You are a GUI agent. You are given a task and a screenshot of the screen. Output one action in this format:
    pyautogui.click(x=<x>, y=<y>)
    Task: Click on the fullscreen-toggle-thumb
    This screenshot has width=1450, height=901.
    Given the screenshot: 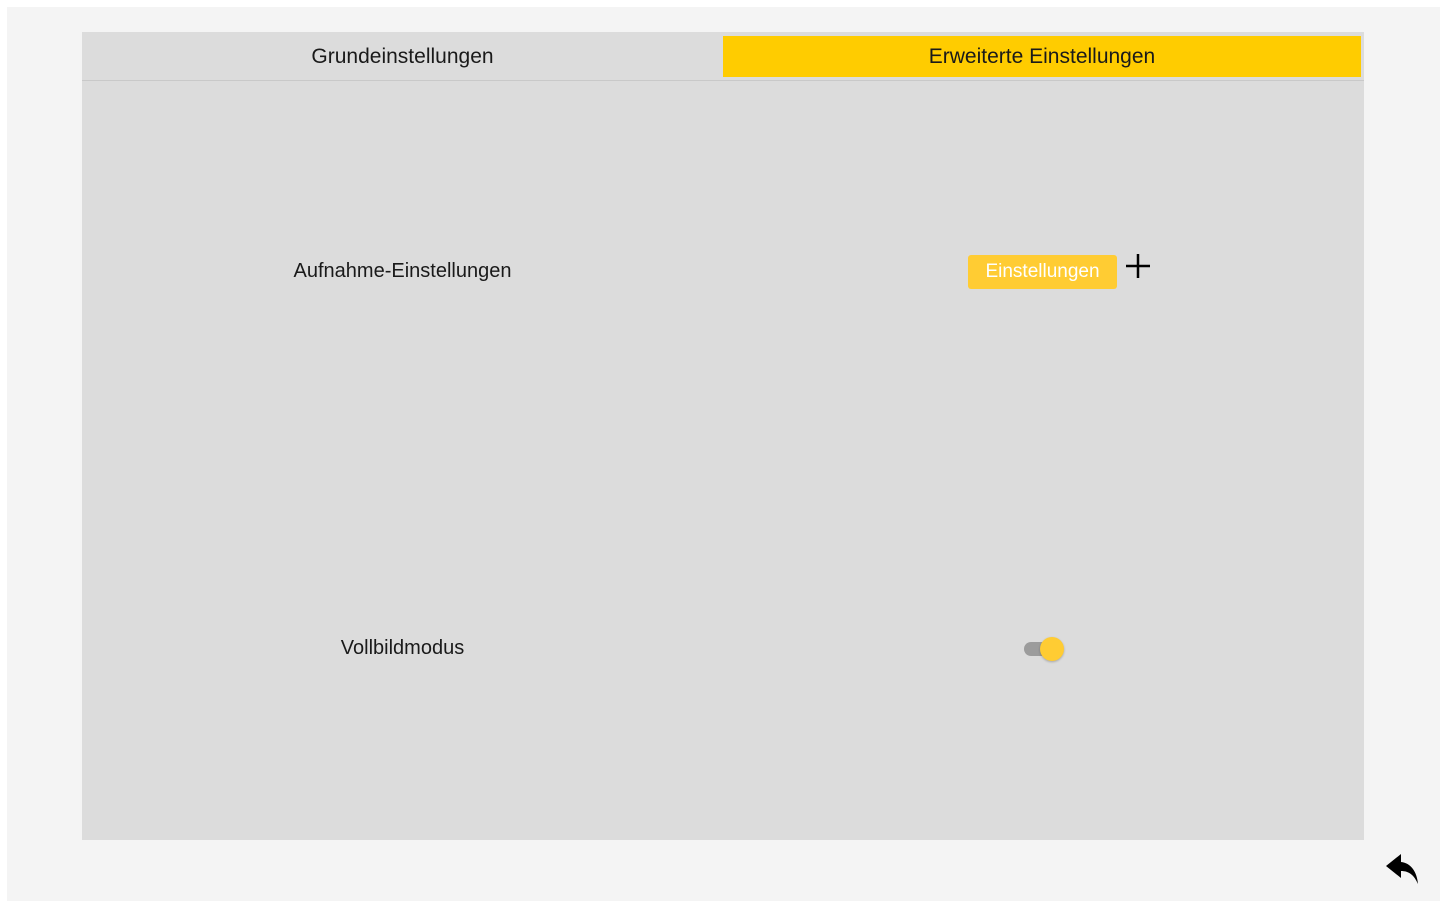 What is the action you would take?
    pyautogui.click(x=1052, y=649)
    